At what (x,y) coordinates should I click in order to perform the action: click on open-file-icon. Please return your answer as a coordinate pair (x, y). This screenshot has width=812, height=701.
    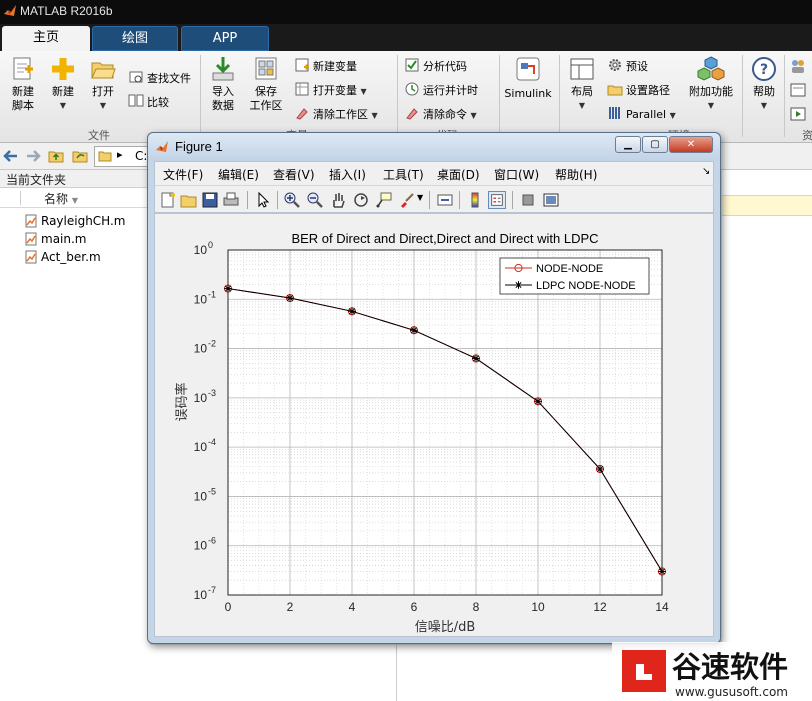
    Looking at the image, I should click on (189, 200).